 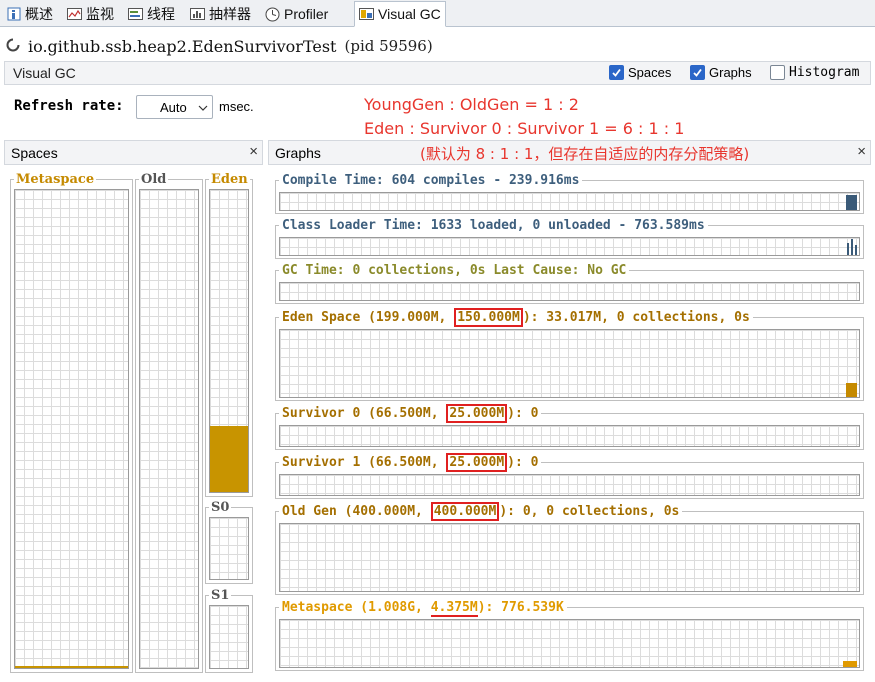 I want to click on survivor0-capacity-highlight: 25.000M, so click(x=477, y=413).